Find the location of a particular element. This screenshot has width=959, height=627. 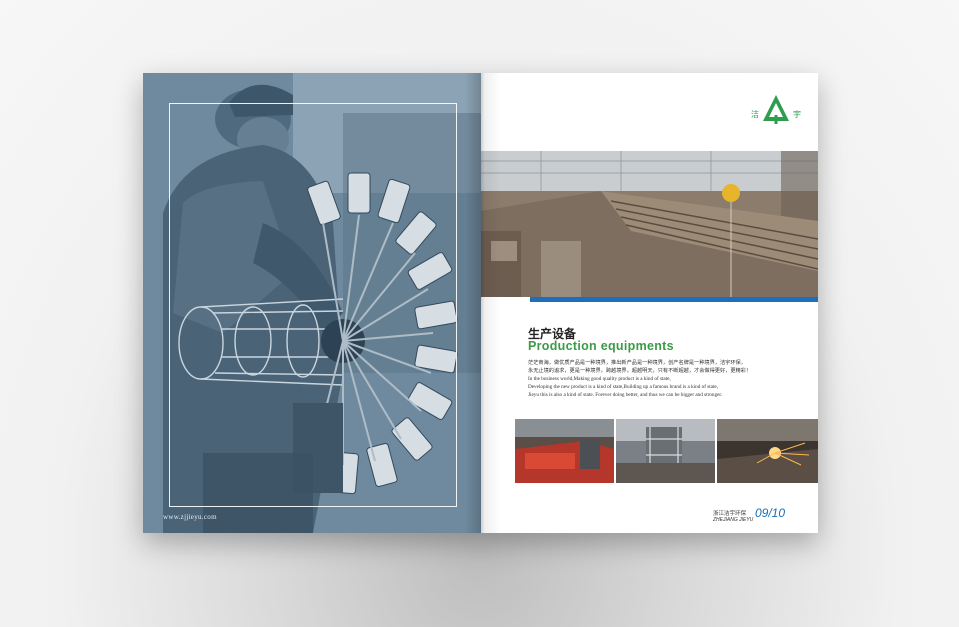

section-title-en: Production equipments is located at coordinates (601, 346).